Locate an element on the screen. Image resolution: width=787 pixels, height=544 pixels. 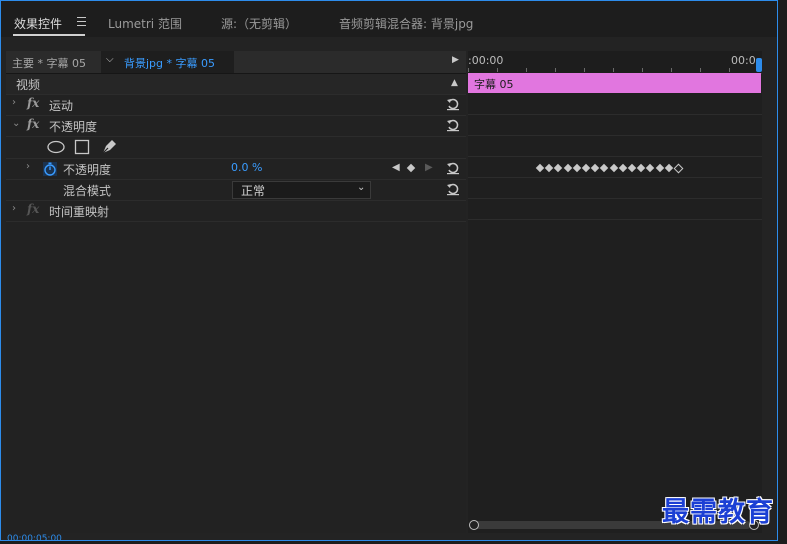
time-remap-label: 时间重映射 is located at coordinates (79, 212).